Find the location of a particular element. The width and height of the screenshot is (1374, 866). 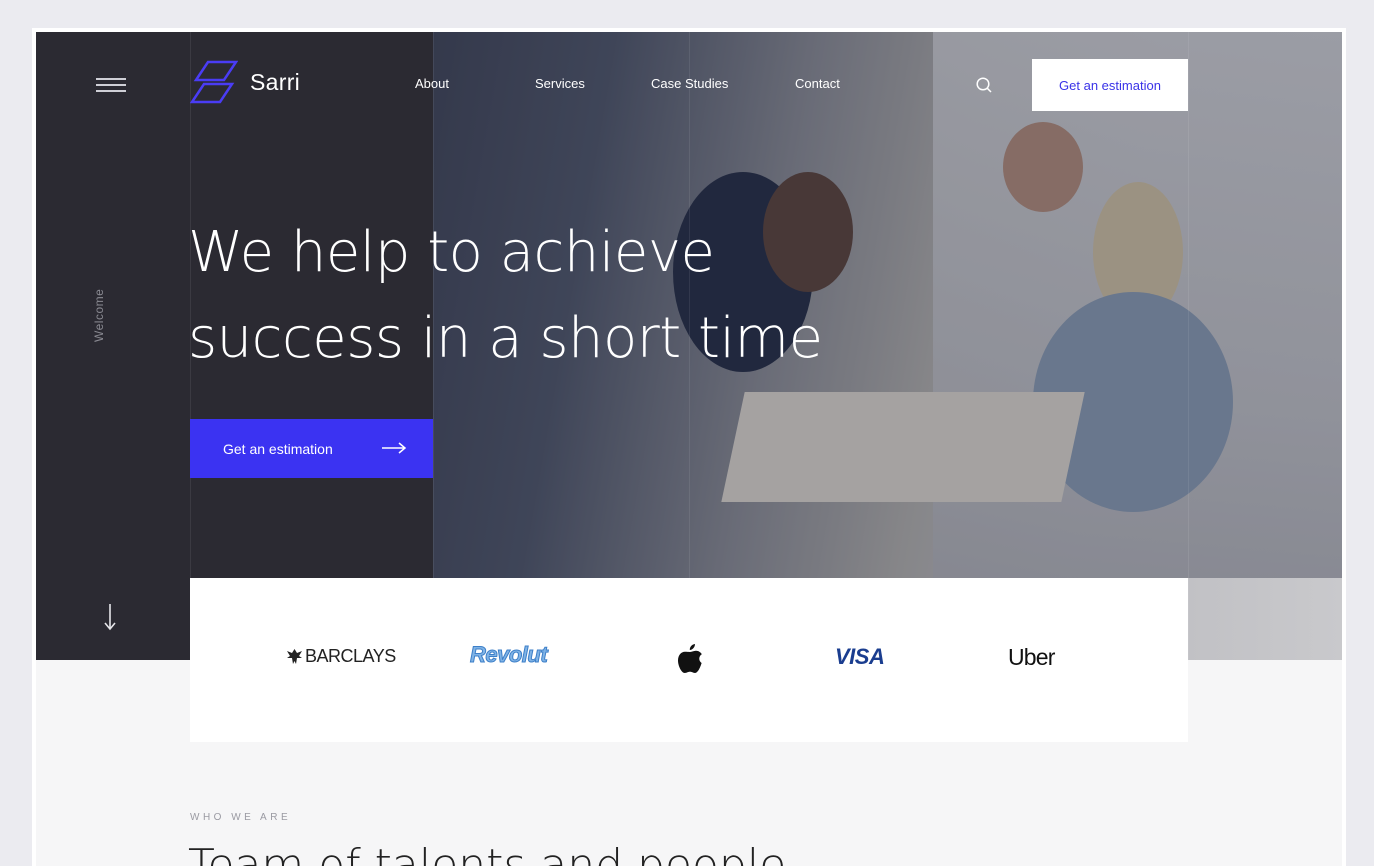

headline-line-2: success in a short time is located at coordinates (505, 338).